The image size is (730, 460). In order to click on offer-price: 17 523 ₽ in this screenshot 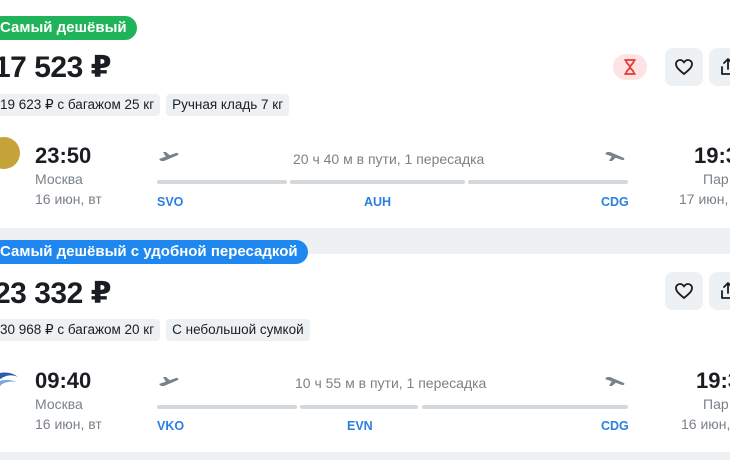, I will do `click(55, 67)`.